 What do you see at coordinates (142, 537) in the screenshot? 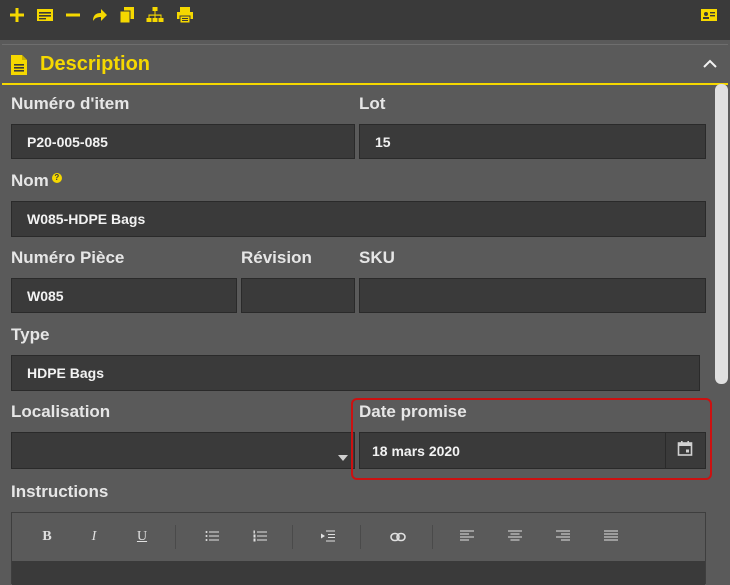
I see `underline-button: U` at bounding box center [142, 537].